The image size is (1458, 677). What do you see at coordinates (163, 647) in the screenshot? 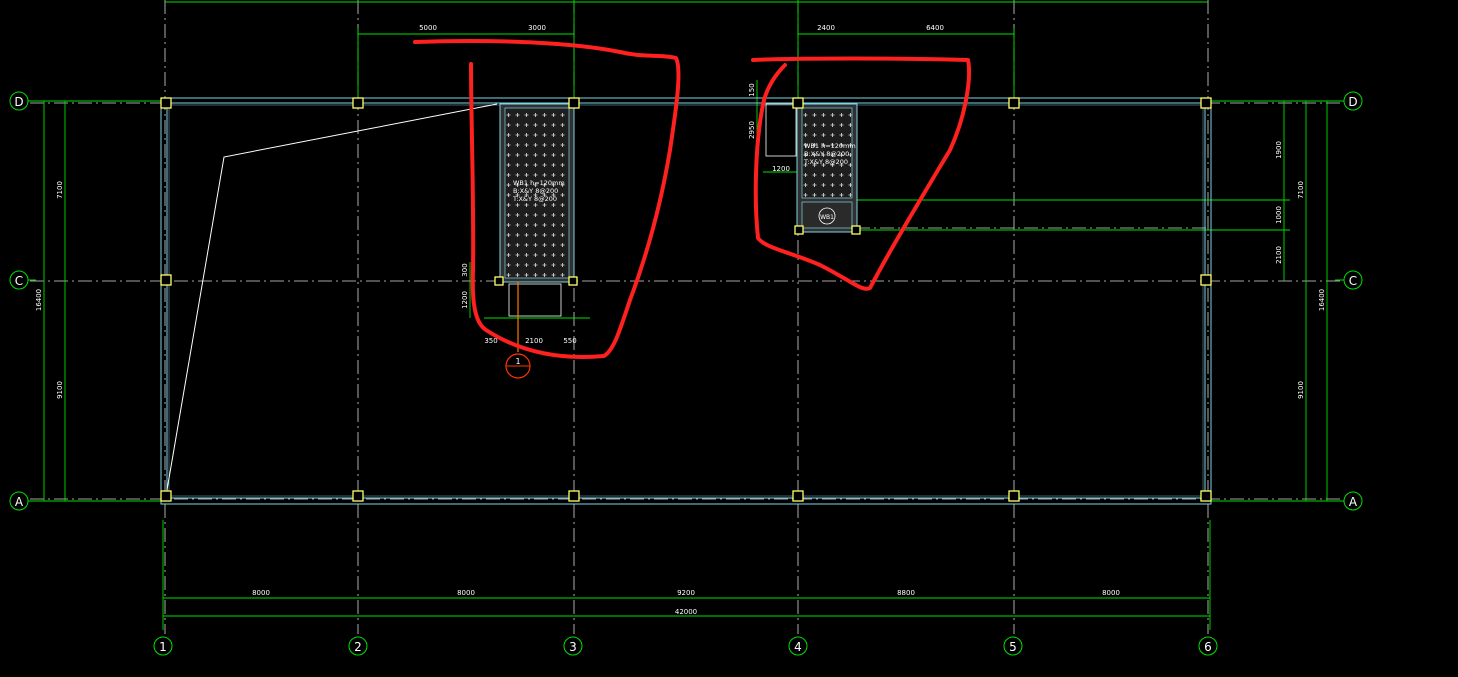
I see `axis-label-1: 1` at bounding box center [163, 647].